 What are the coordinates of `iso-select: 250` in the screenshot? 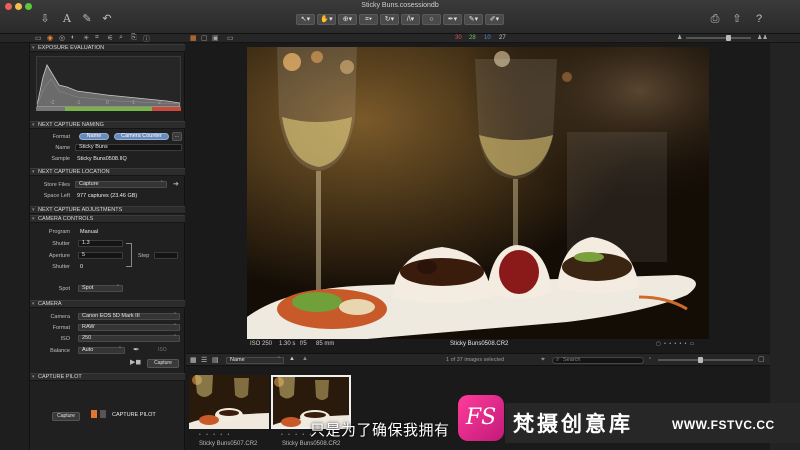 It's located at (129, 338).